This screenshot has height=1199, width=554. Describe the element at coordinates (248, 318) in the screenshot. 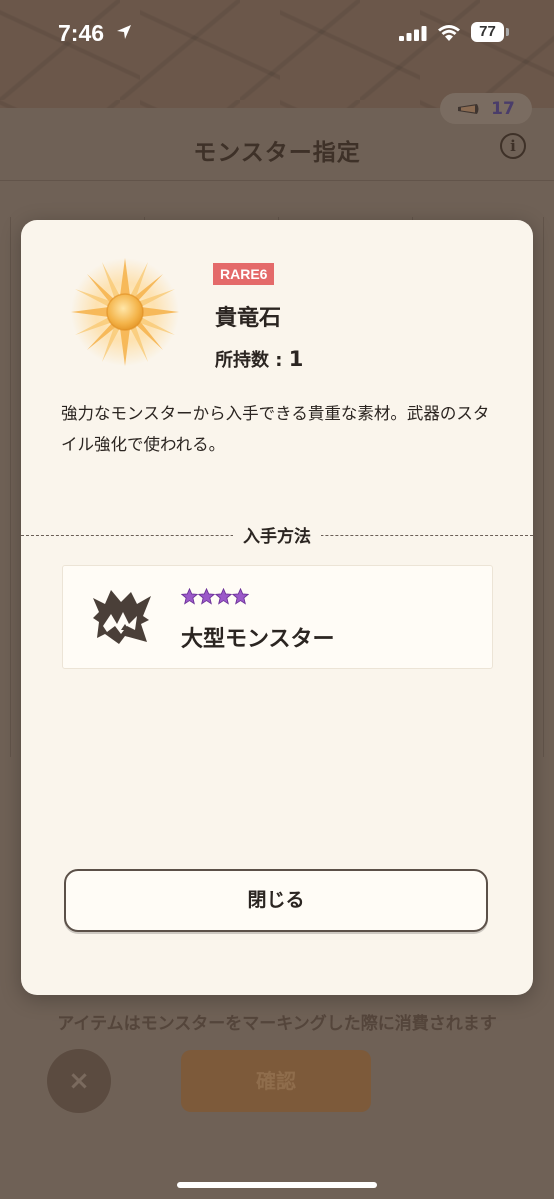

I see `item-name: 貴竜石` at that location.